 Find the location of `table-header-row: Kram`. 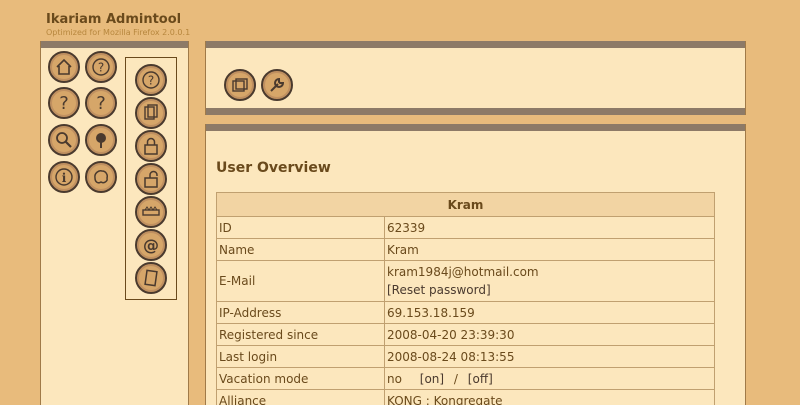

table-header-row: Kram is located at coordinates (465, 204).